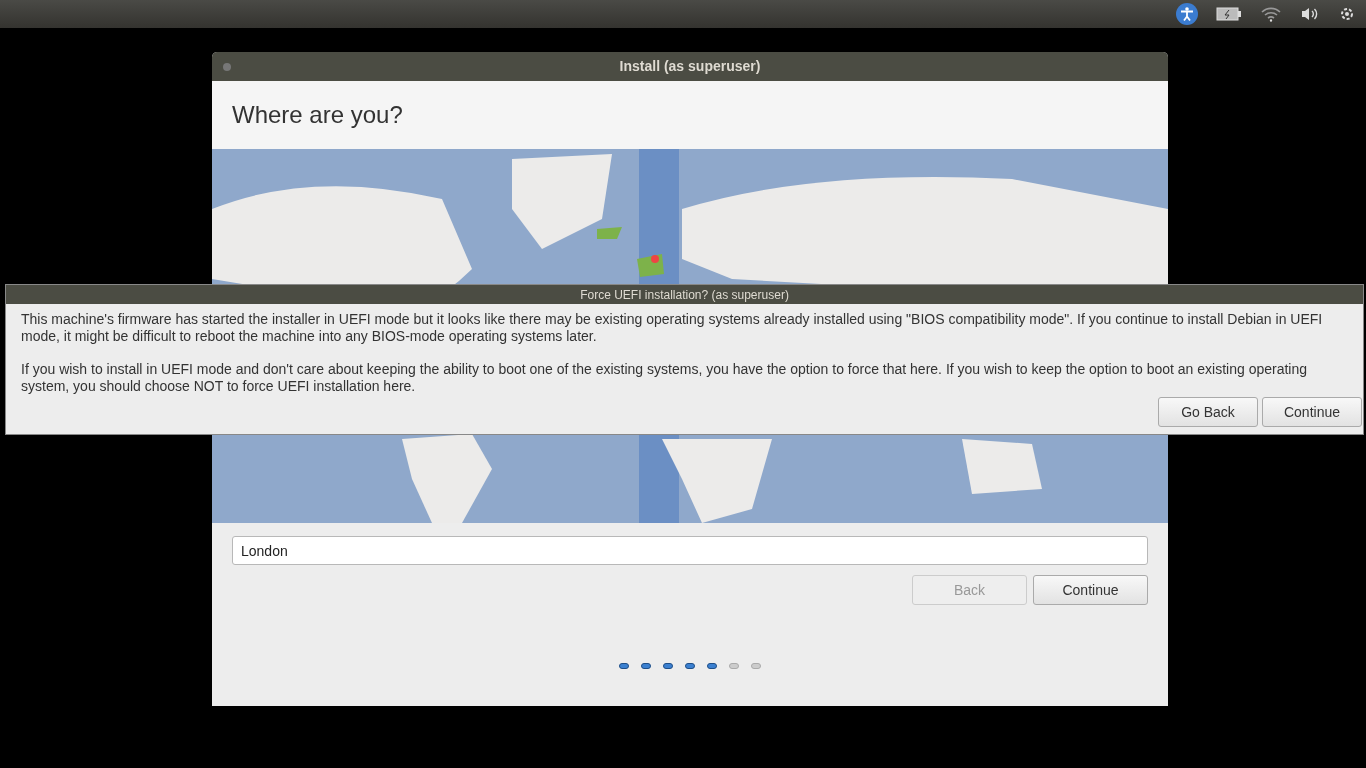 The width and height of the screenshot is (1366, 768). Describe the element at coordinates (1187, 14) in the screenshot. I see `accessibility-icon` at that location.